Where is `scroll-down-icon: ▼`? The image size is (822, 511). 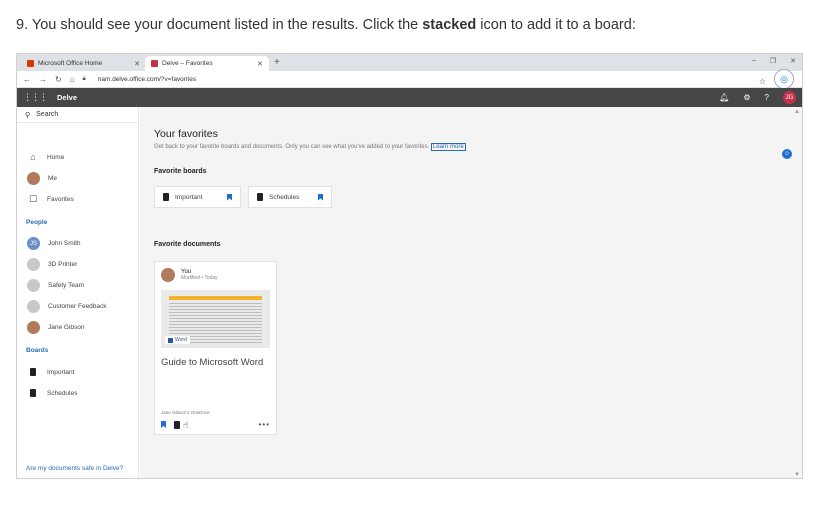 scroll-down-icon: ▼ is located at coordinates (797, 475).